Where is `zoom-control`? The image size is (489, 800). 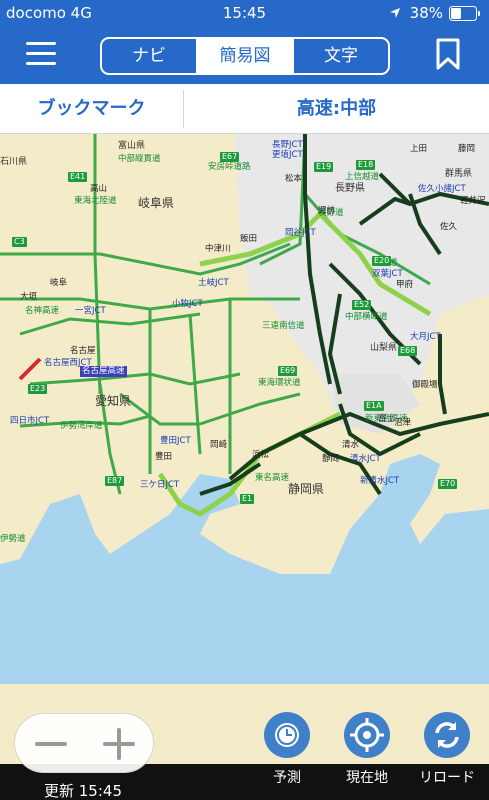
zoom-control is located at coordinates (84, 743).